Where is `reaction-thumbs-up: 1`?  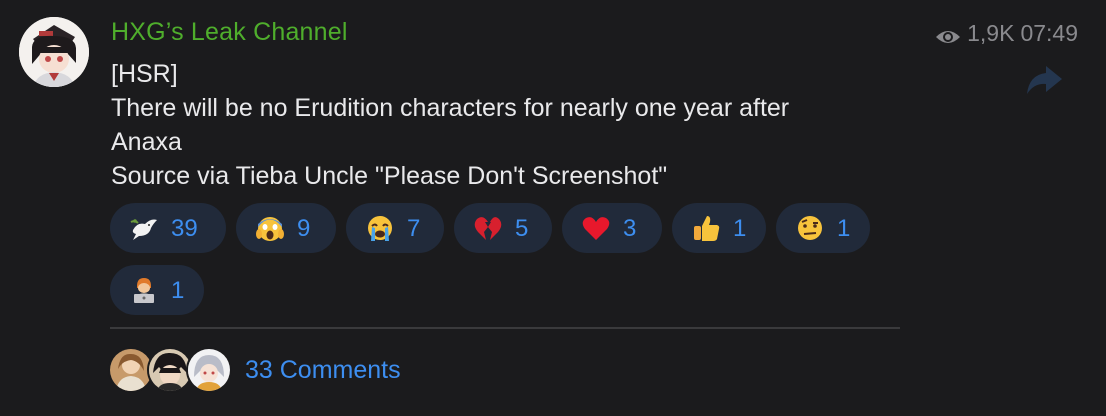
reaction-thumbs-up: 1 is located at coordinates (719, 228).